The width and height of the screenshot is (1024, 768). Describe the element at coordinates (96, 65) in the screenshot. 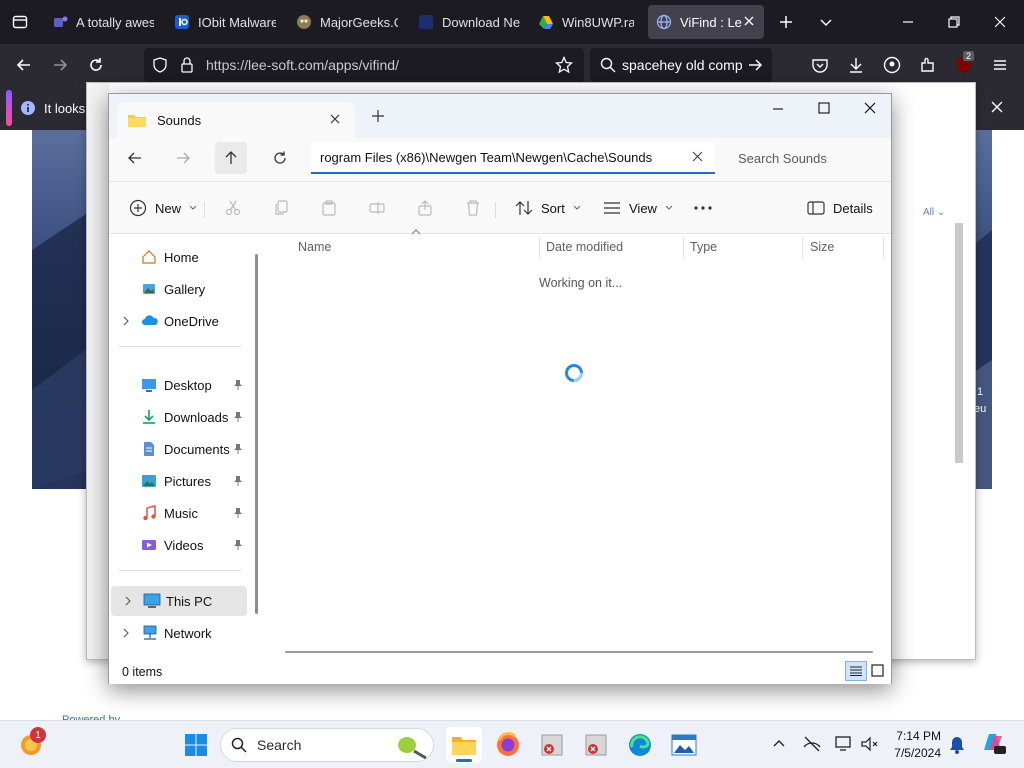

I see `reload-icon` at that location.